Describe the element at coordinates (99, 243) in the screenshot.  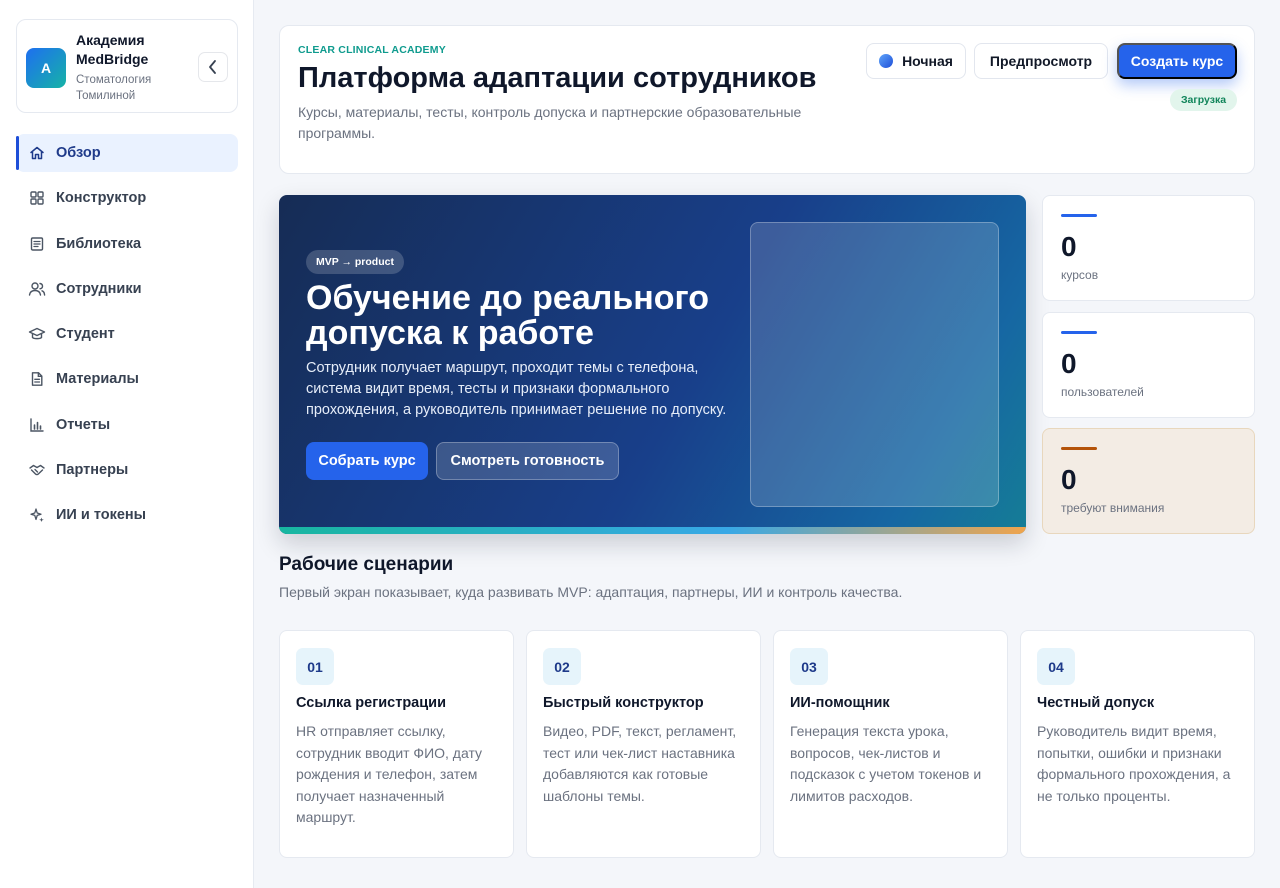
I see `sidebar-item-label: Библиотека` at that location.